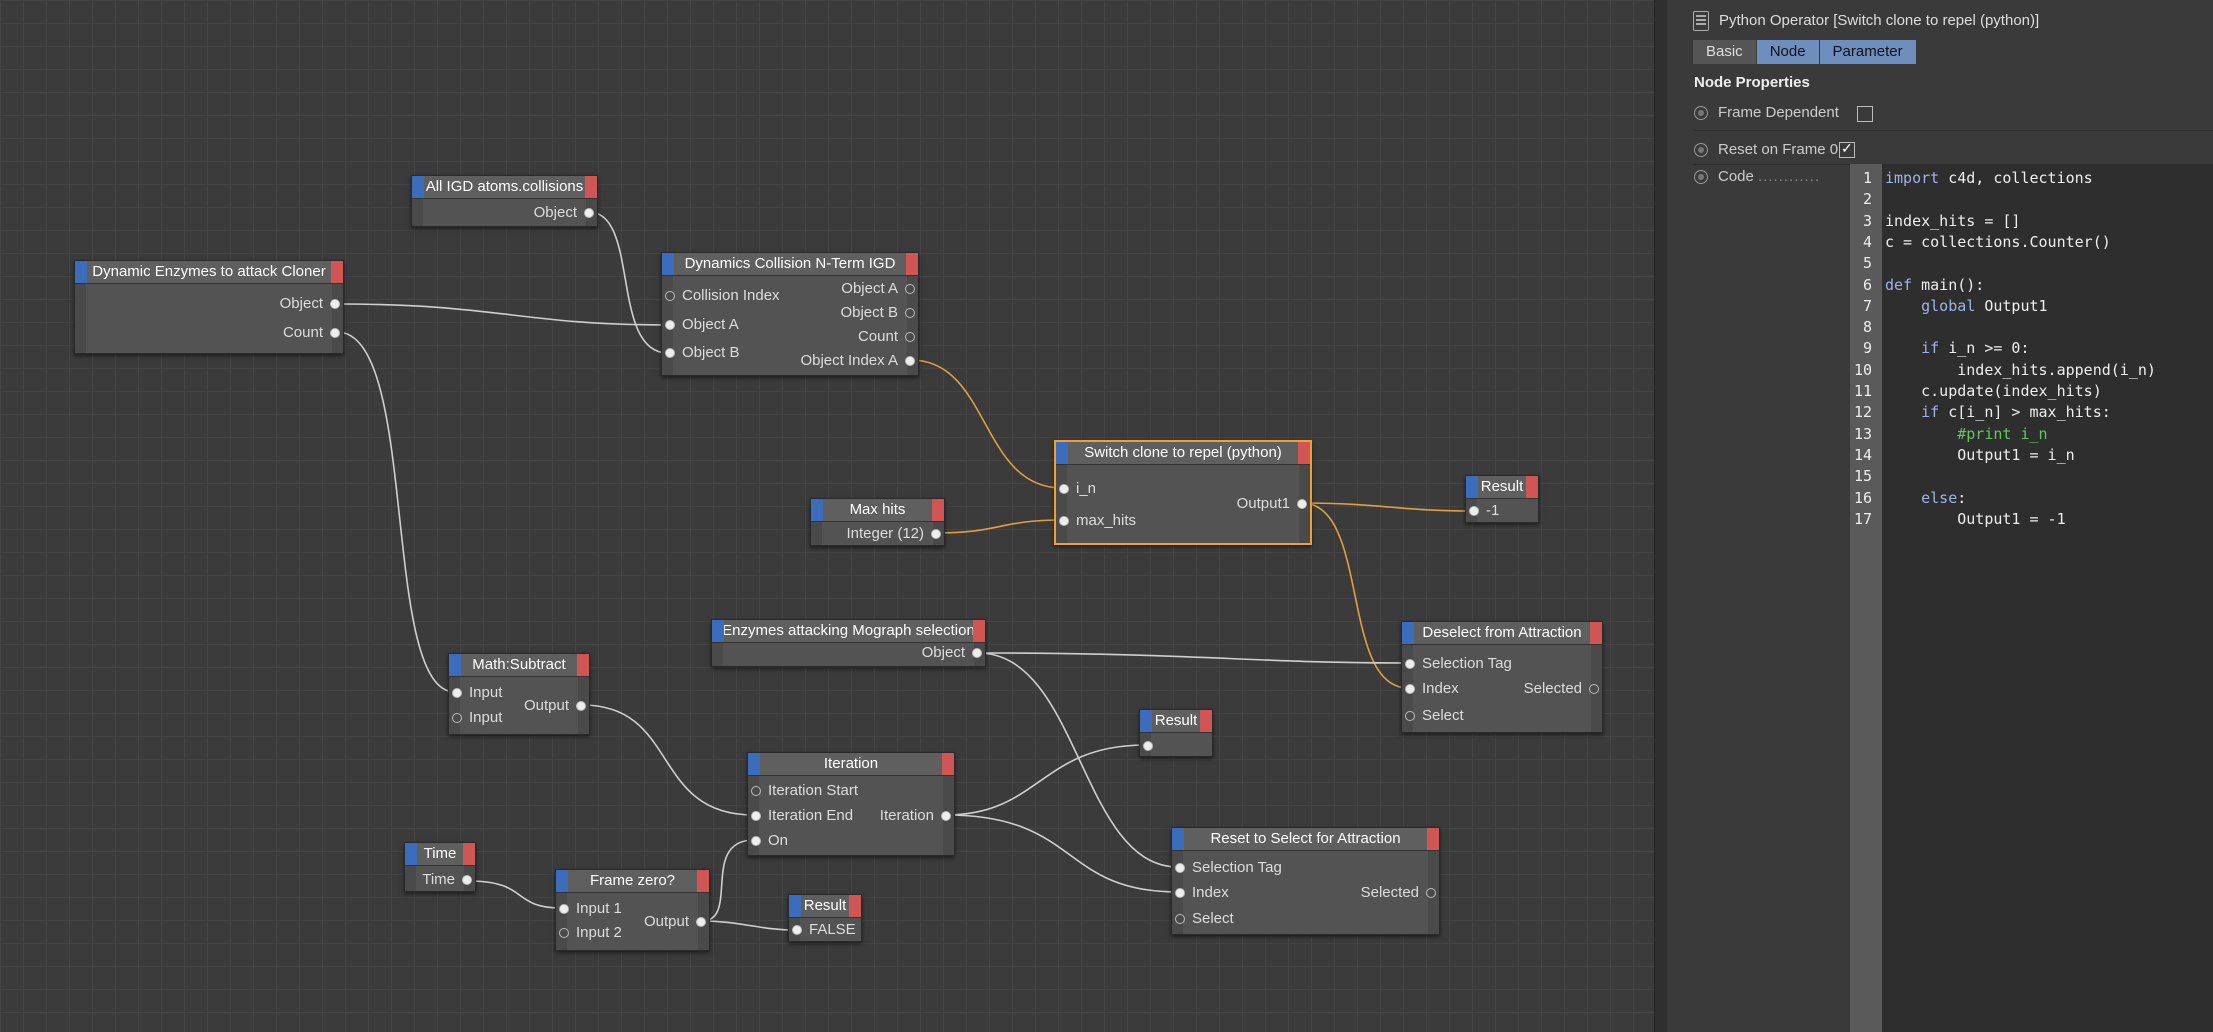  What do you see at coordinates (209, 272) in the screenshot?
I see `node-header: Dynamic Enzymes to attack Cloner` at bounding box center [209, 272].